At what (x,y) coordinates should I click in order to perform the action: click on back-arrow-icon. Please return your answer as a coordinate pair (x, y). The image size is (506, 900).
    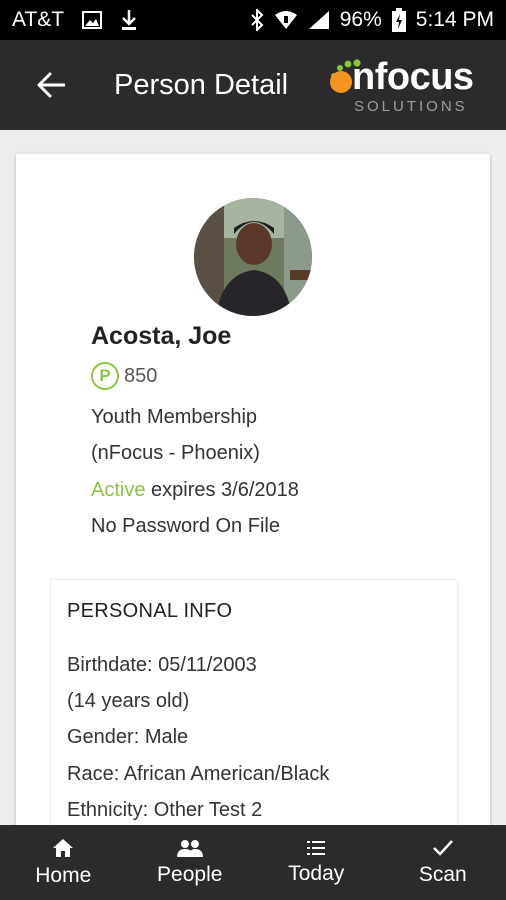
    Looking at the image, I should click on (51, 85).